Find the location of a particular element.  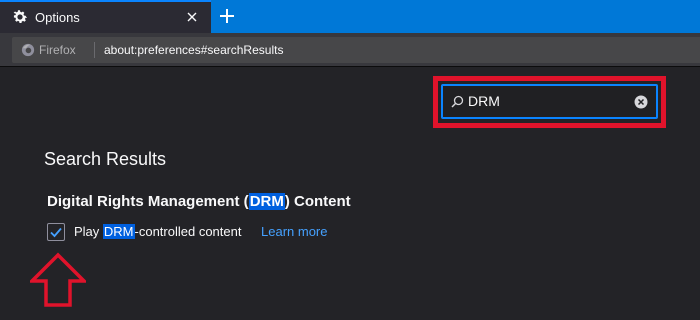

learn-more-link: Learn more is located at coordinates (294, 231).